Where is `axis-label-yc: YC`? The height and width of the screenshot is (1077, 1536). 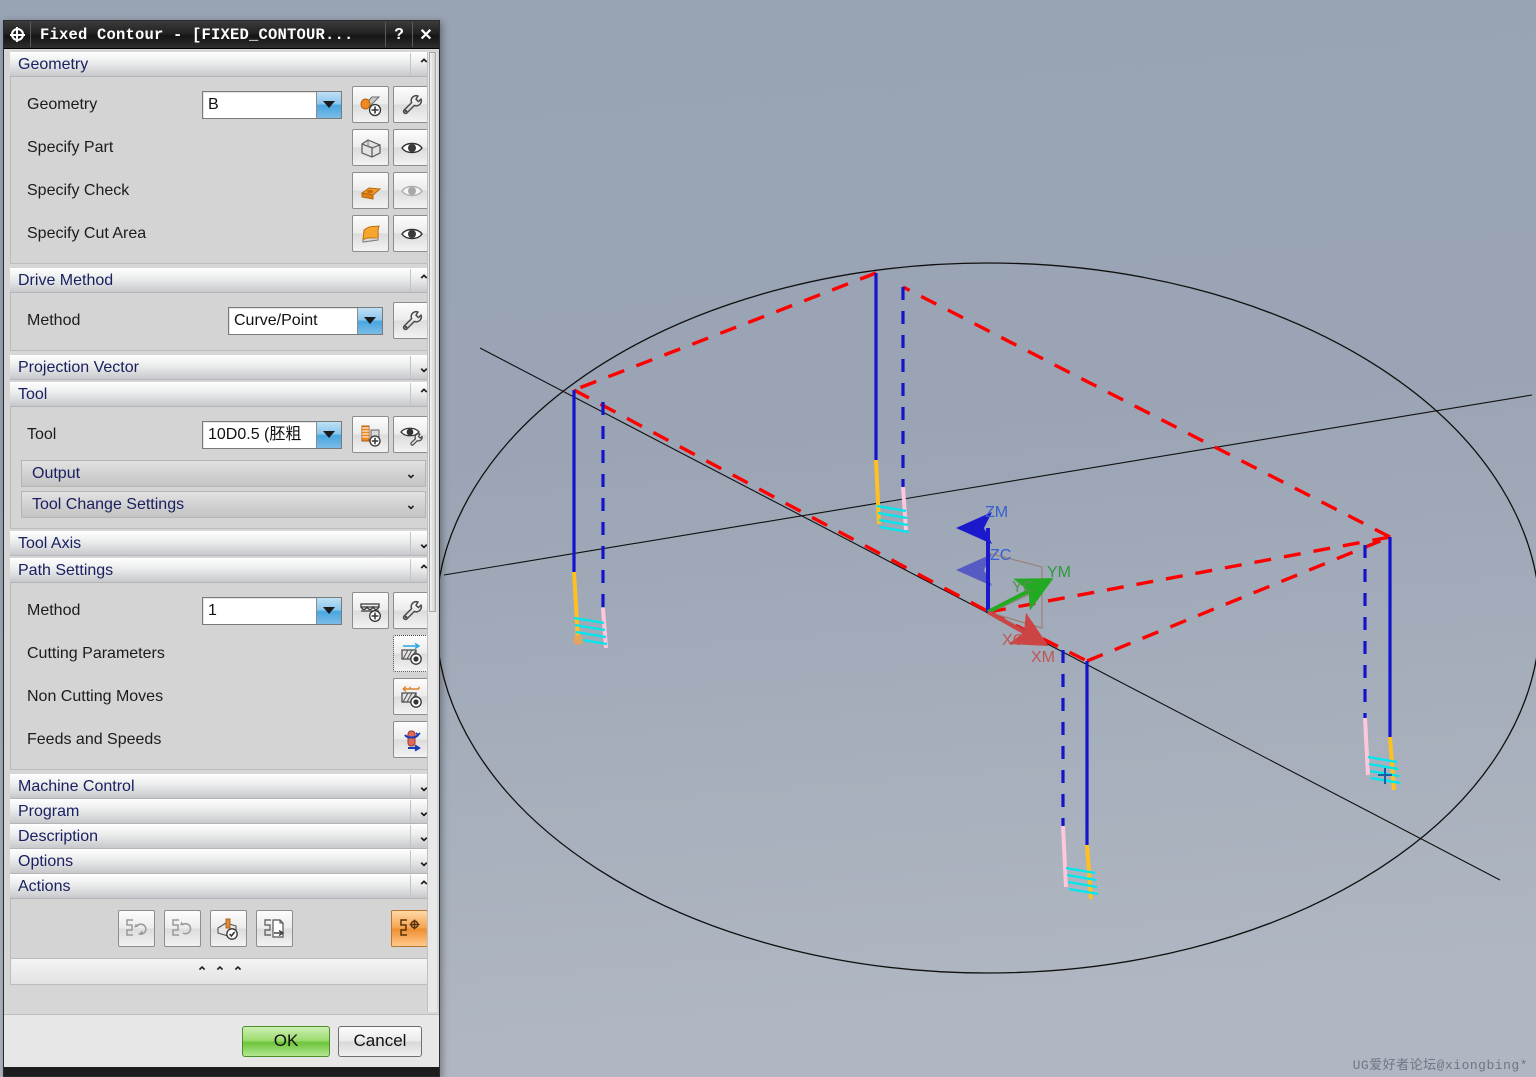 axis-label-yc: YC is located at coordinates (1023, 587).